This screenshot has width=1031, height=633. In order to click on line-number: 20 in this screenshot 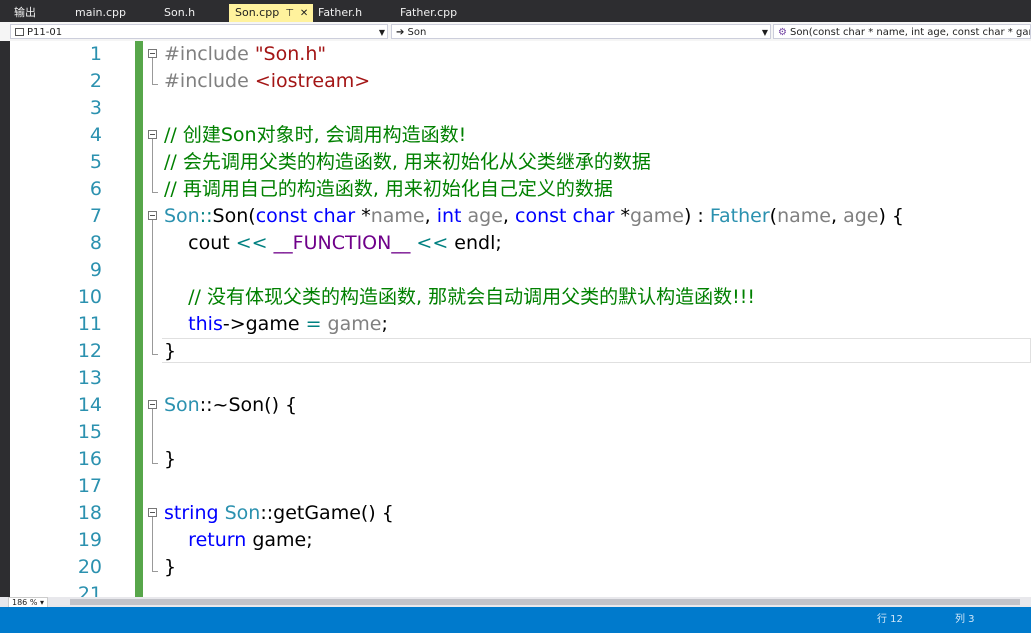, I will do `click(89, 567)`.